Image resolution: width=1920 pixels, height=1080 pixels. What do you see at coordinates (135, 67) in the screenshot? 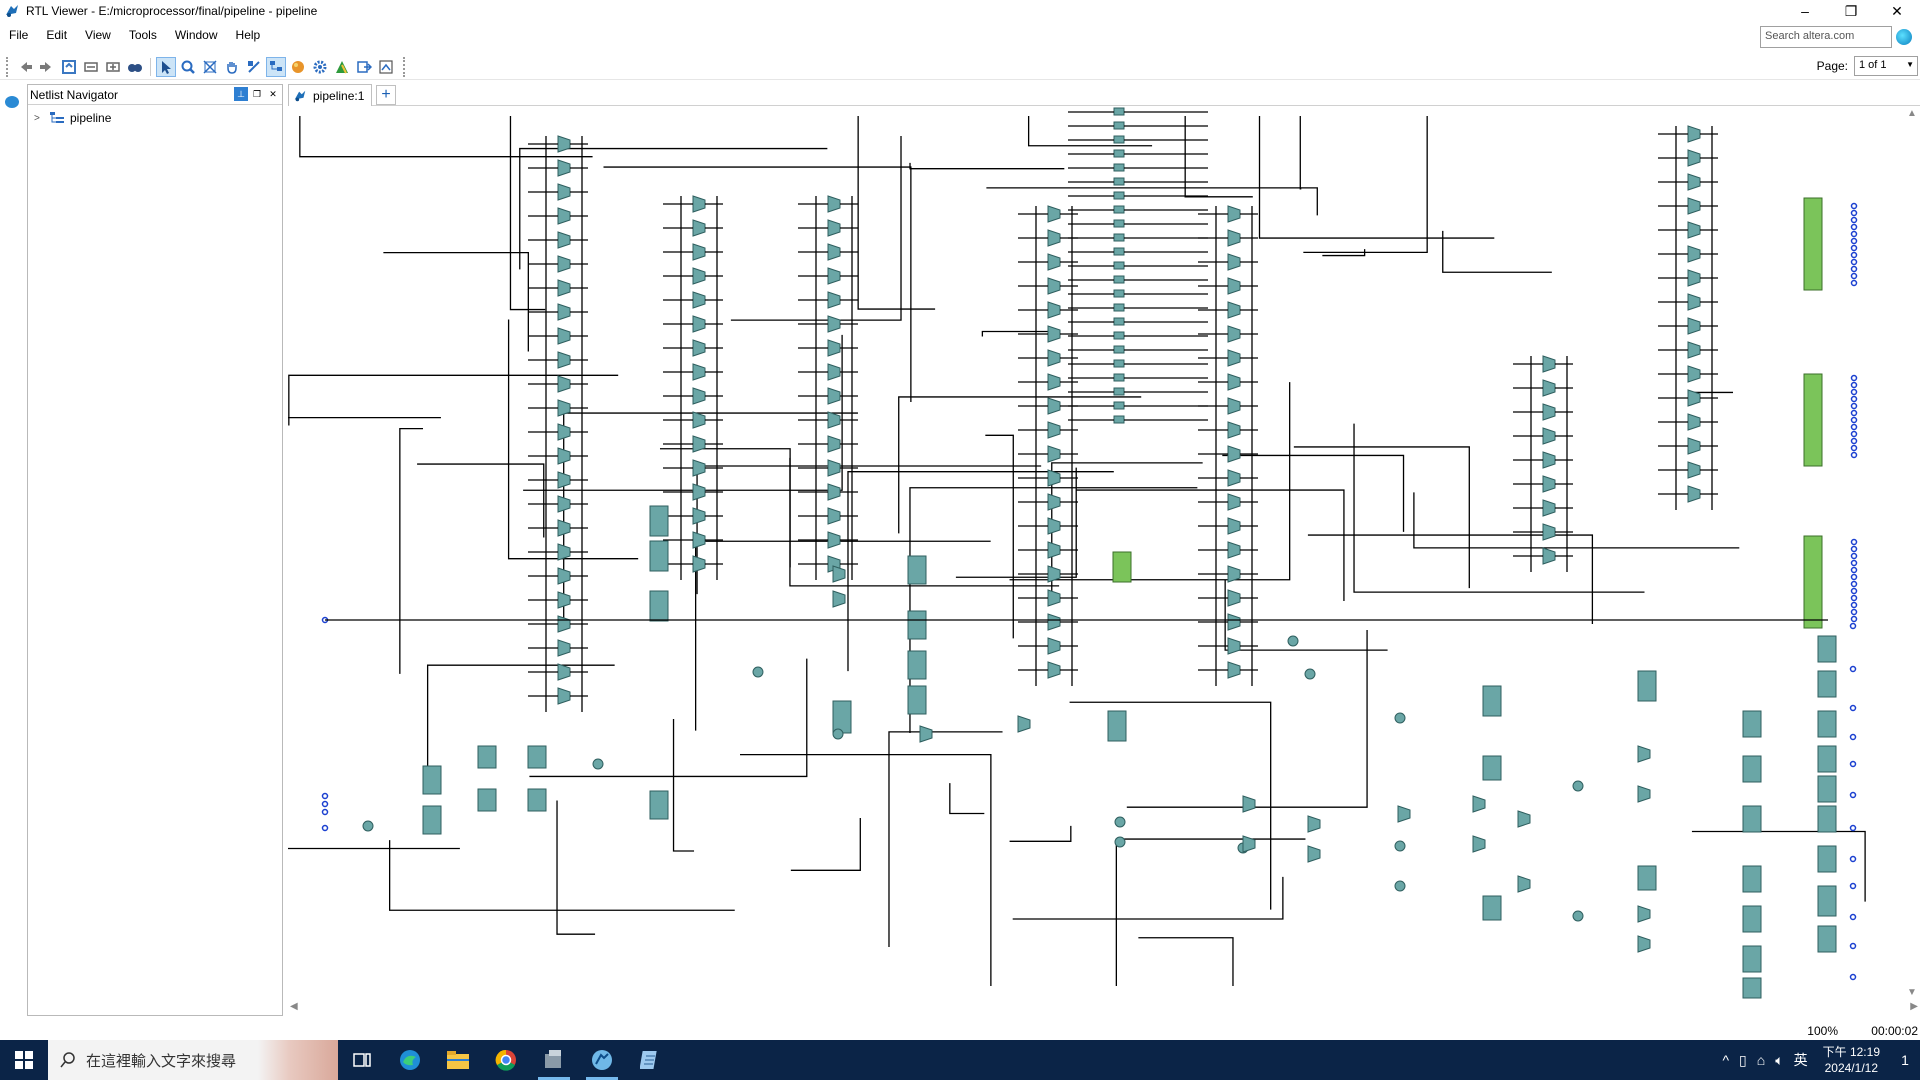
I see `find-icon` at bounding box center [135, 67].